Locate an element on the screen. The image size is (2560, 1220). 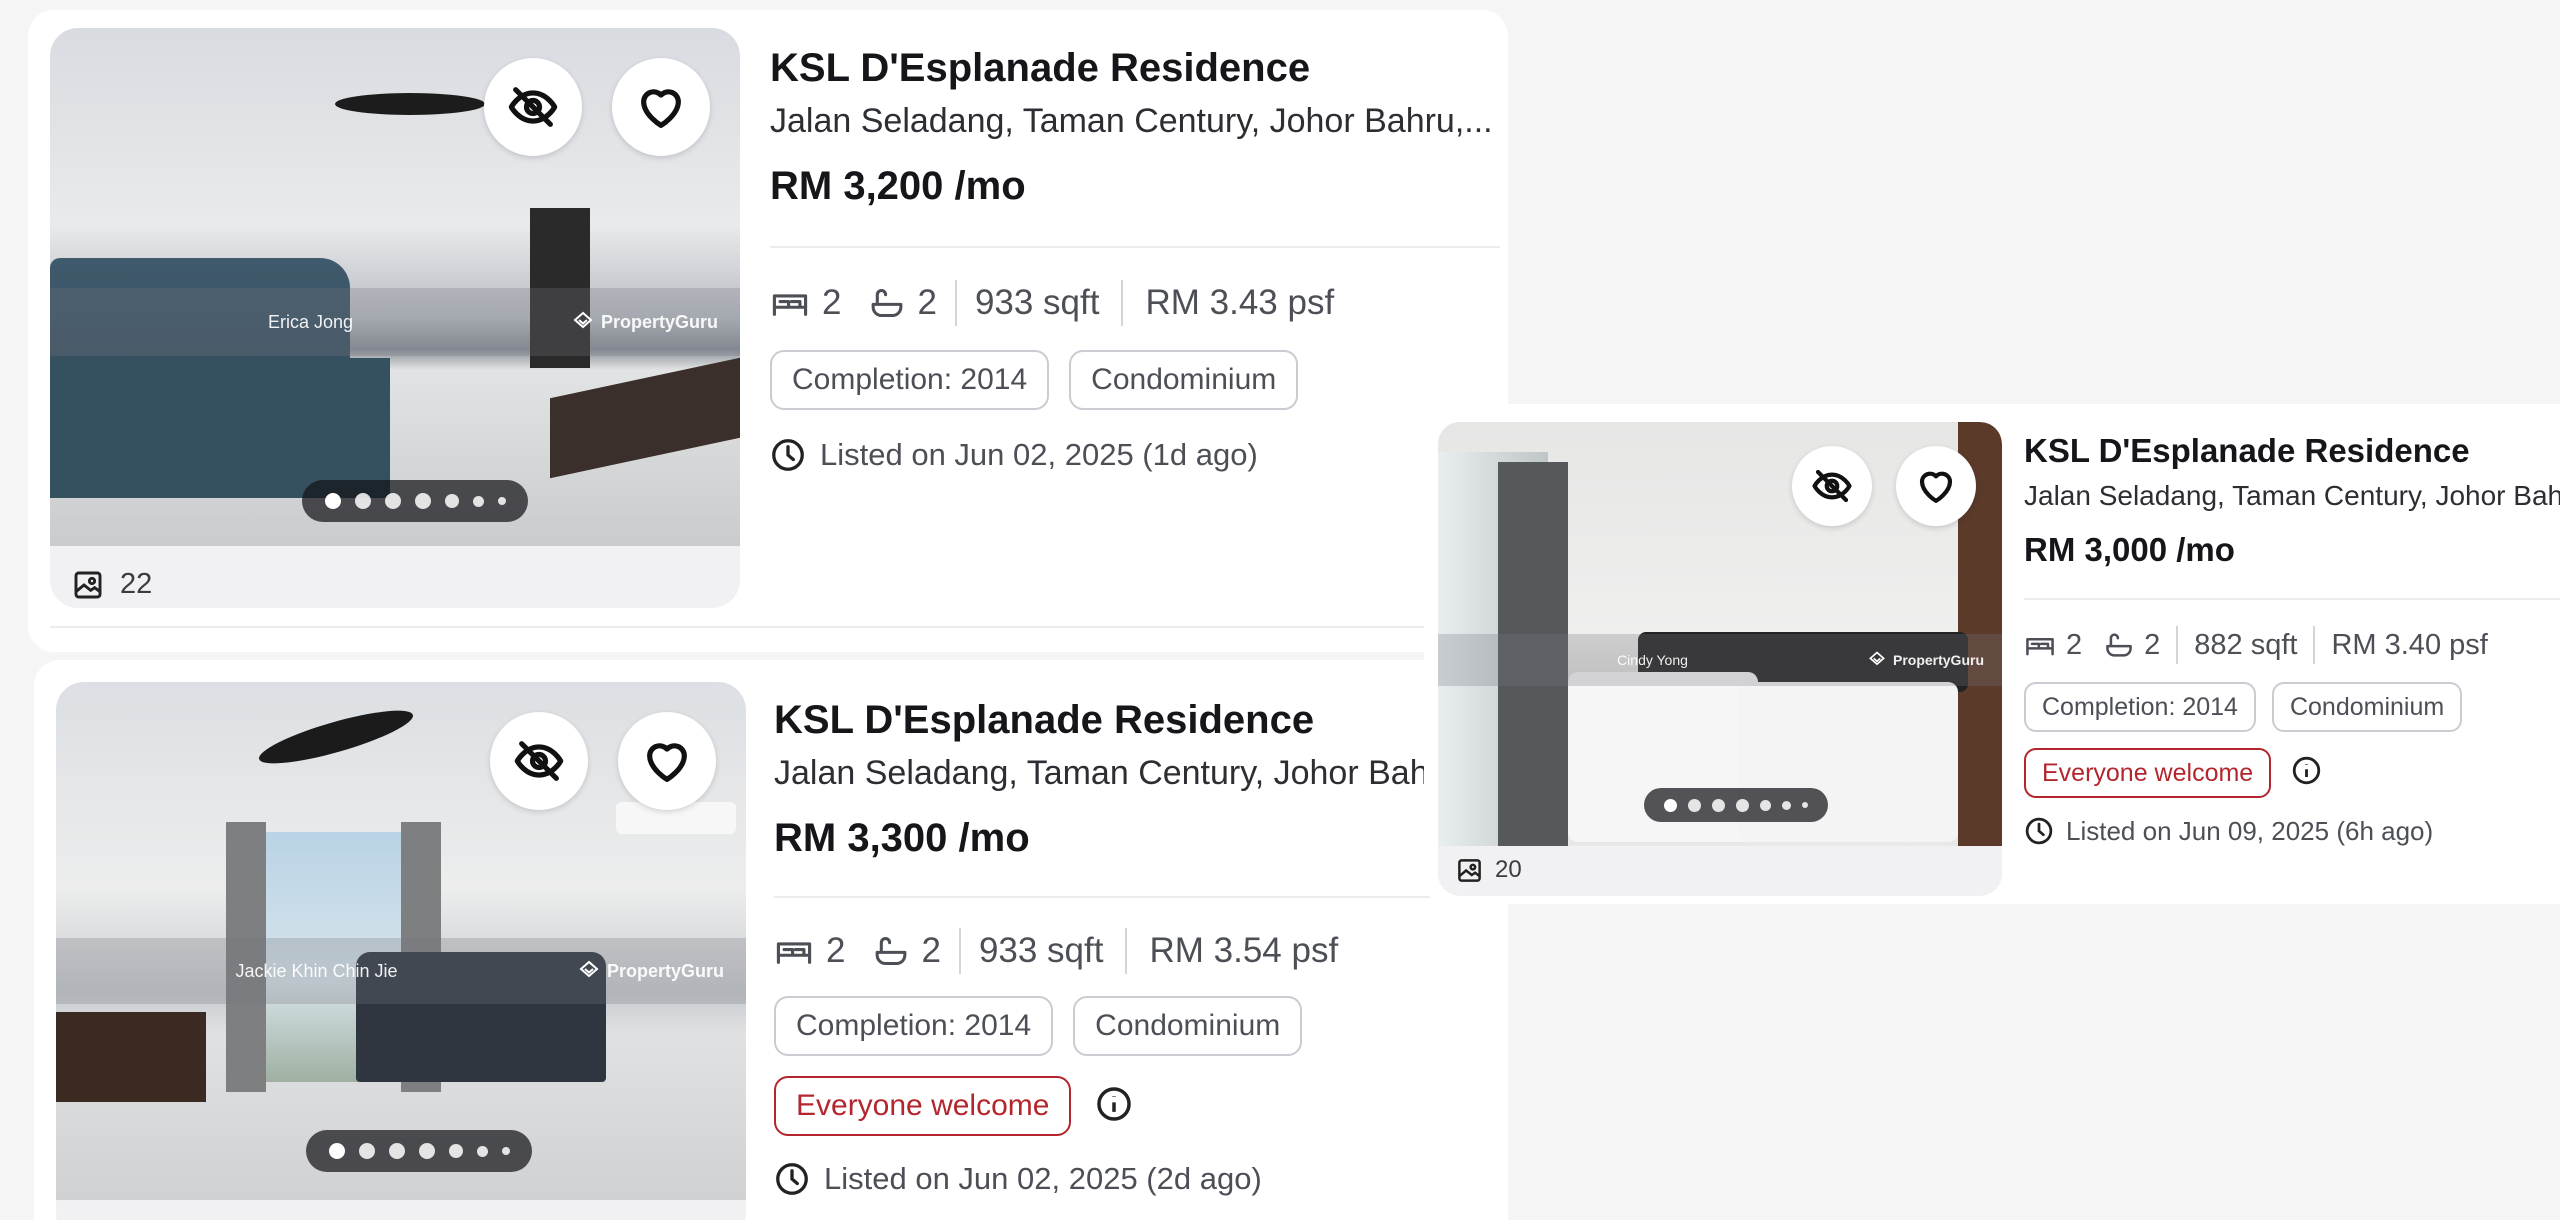
listing-price: RM 3,300 /mo is located at coordinates (902, 838).